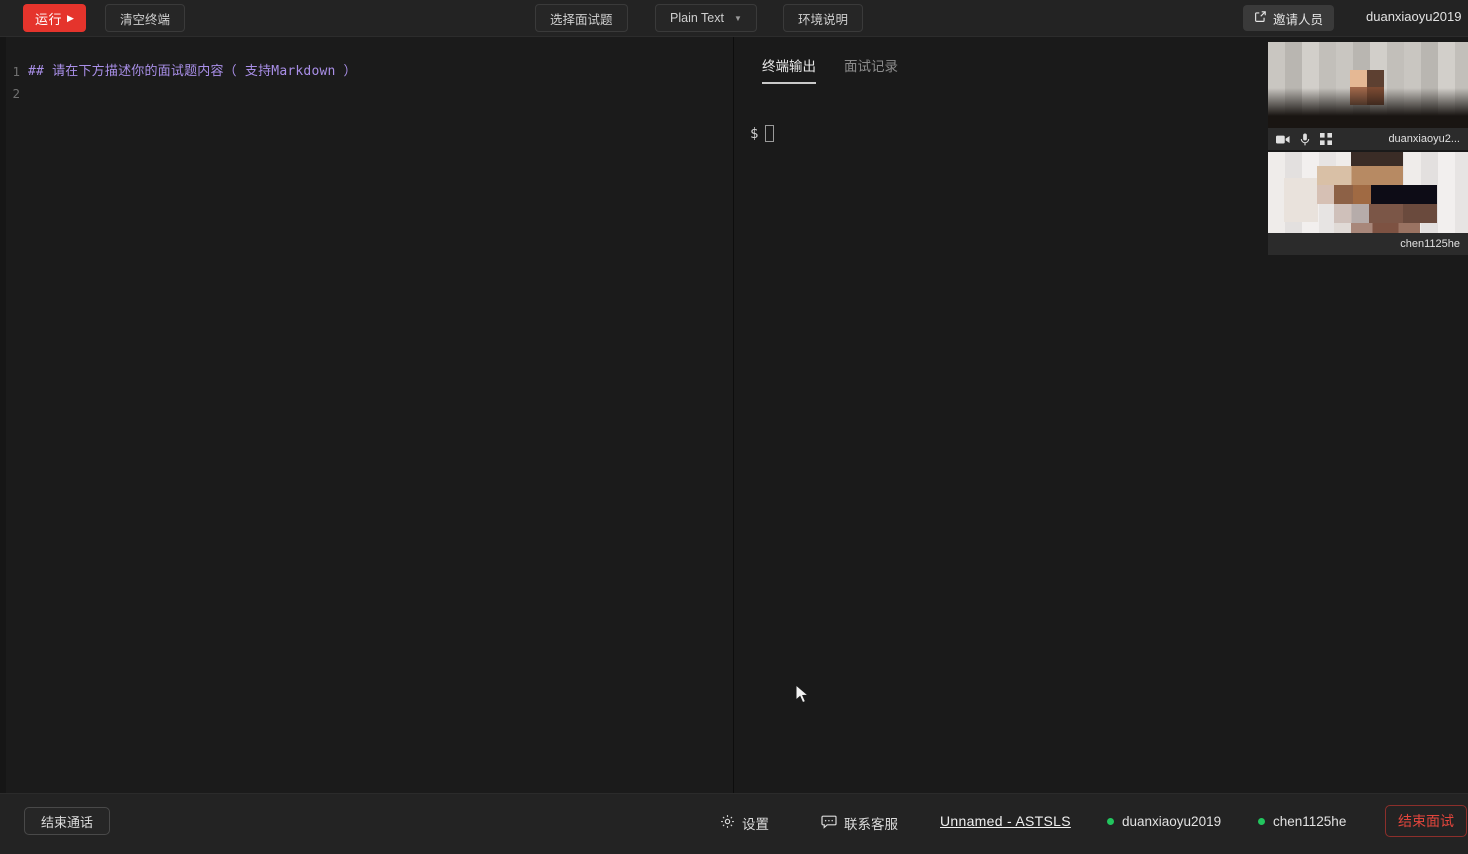  What do you see at coordinates (16, 71) in the screenshot?
I see `line-number: 1` at bounding box center [16, 71].